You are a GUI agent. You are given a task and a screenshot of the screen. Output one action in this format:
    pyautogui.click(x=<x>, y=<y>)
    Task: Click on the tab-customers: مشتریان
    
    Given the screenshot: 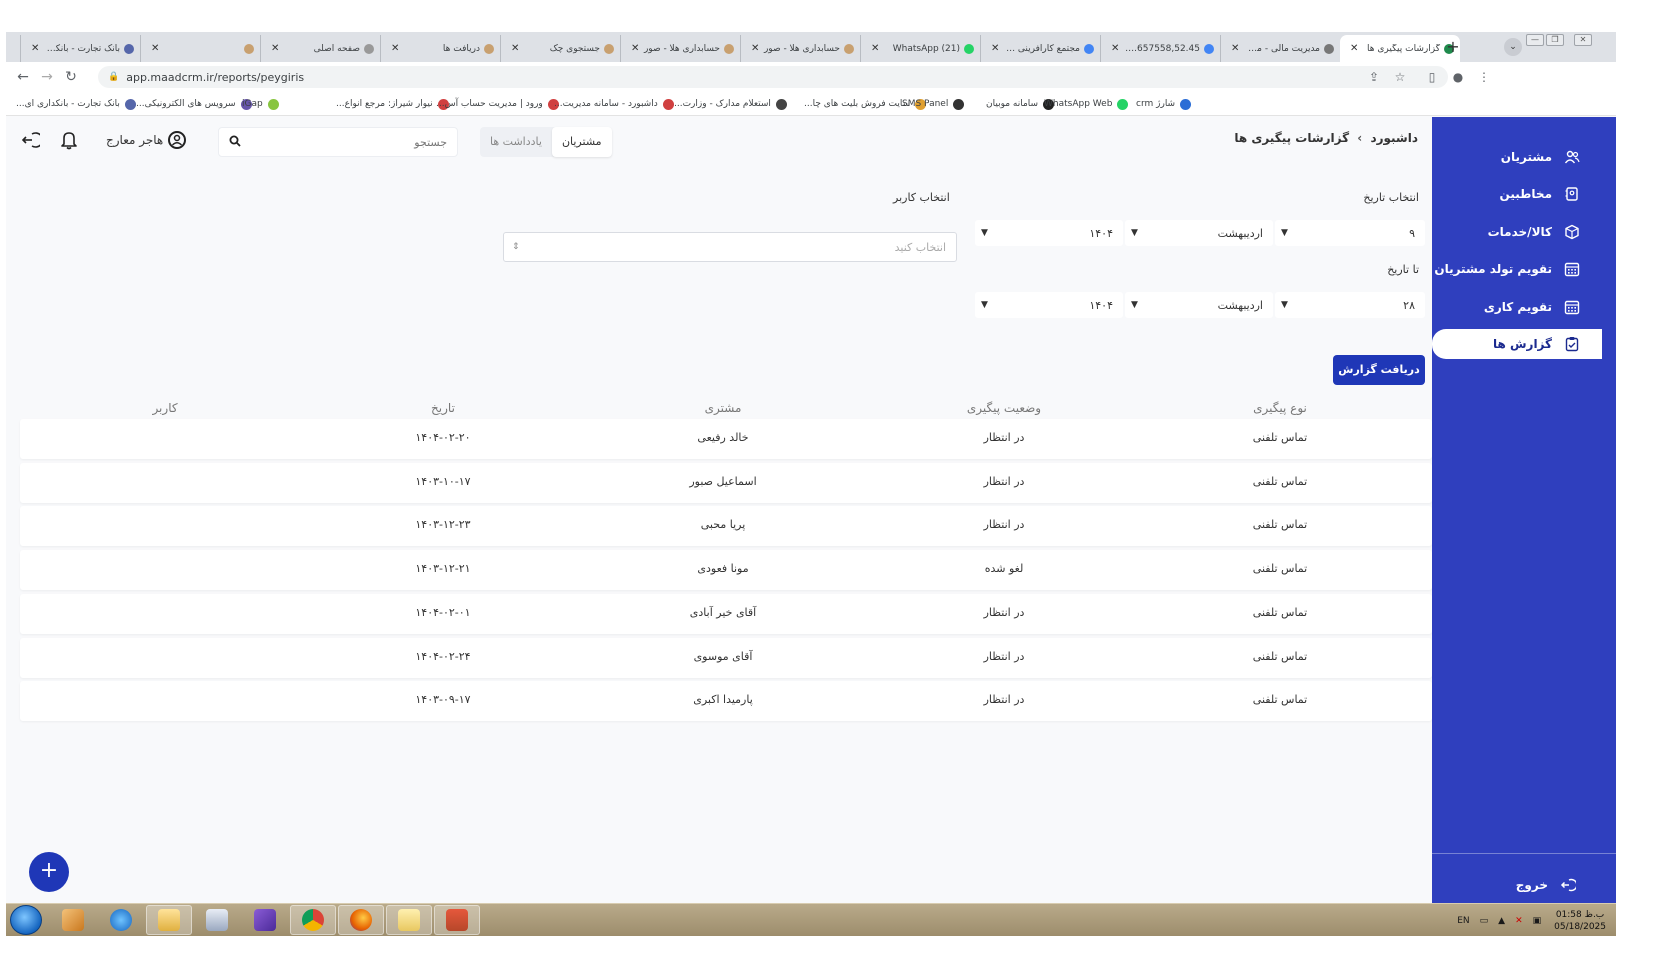 What is the action you would take?
    pyautogui.click(x=581, y=142)
    